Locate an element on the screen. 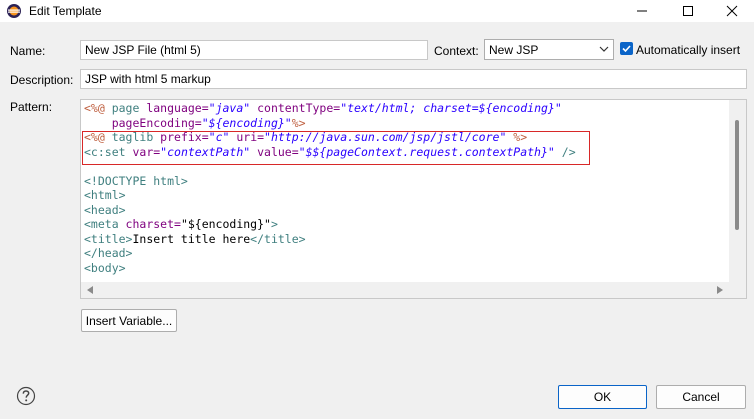 The height and width of the screenshot is (419, 754). description-input: JSP with html 5 markup is located at coordinates (413, 79).